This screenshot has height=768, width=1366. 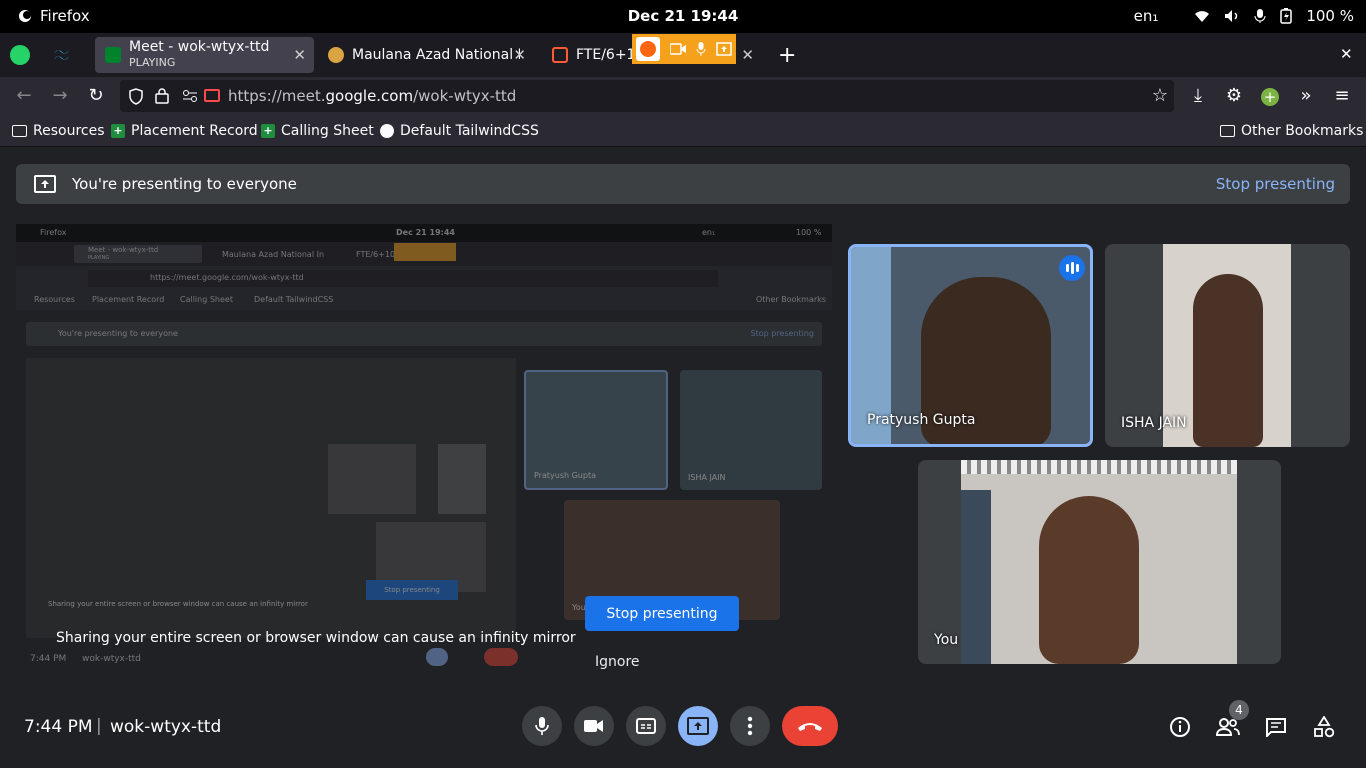 I want to click on sharing-indicator, so click(x=684, y=49).